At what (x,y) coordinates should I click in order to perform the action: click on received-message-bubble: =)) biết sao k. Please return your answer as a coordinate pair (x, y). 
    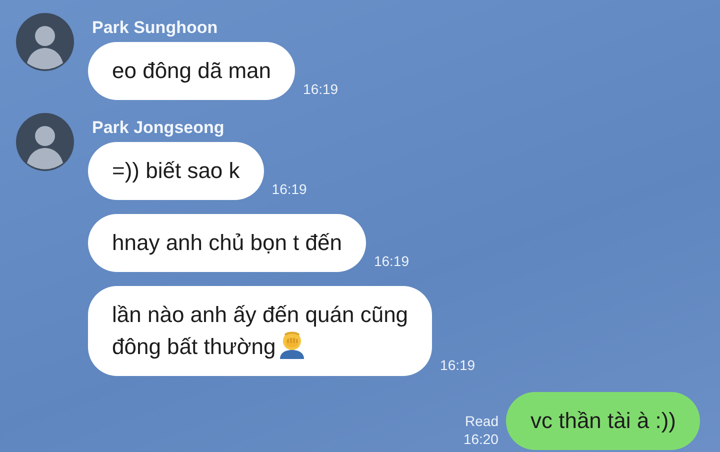
    Looking at the image, I should click on (176, 171).